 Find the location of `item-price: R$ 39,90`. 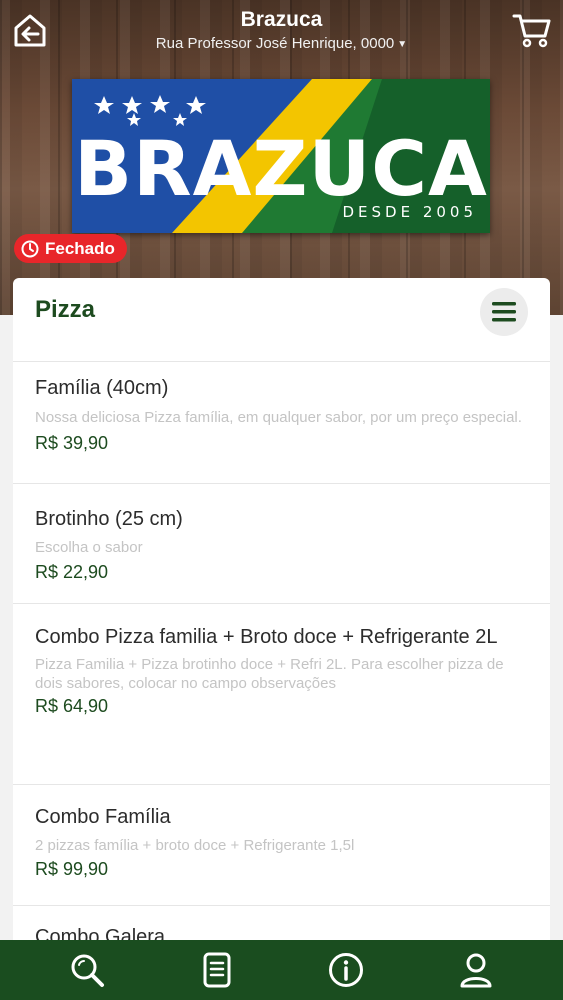

item-price: R$ 39,90 is located at coordinates (72, 443).